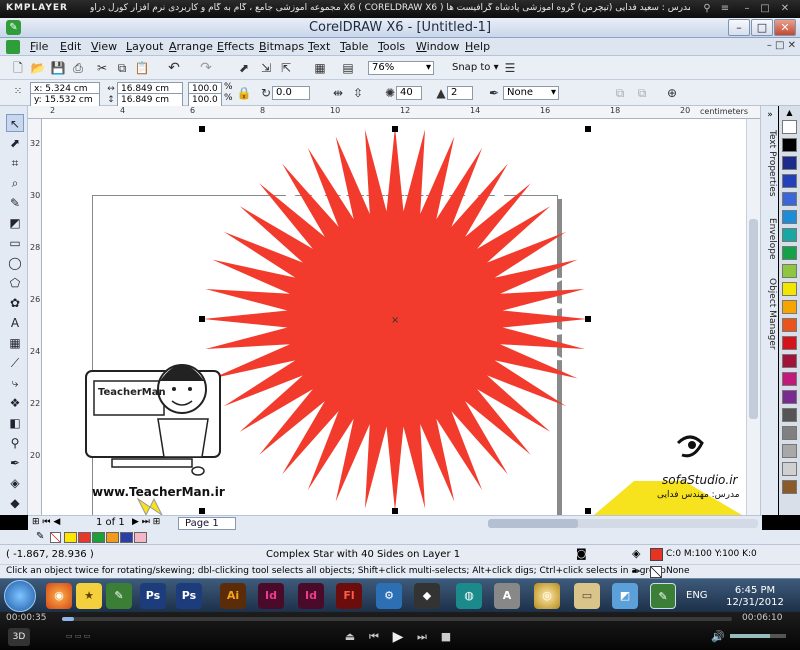 This screenshot has height=650, width=800. Describe the element at coordinates (581, 553) in the screenshot. I see `color-proof-icon: ◙` at that location.